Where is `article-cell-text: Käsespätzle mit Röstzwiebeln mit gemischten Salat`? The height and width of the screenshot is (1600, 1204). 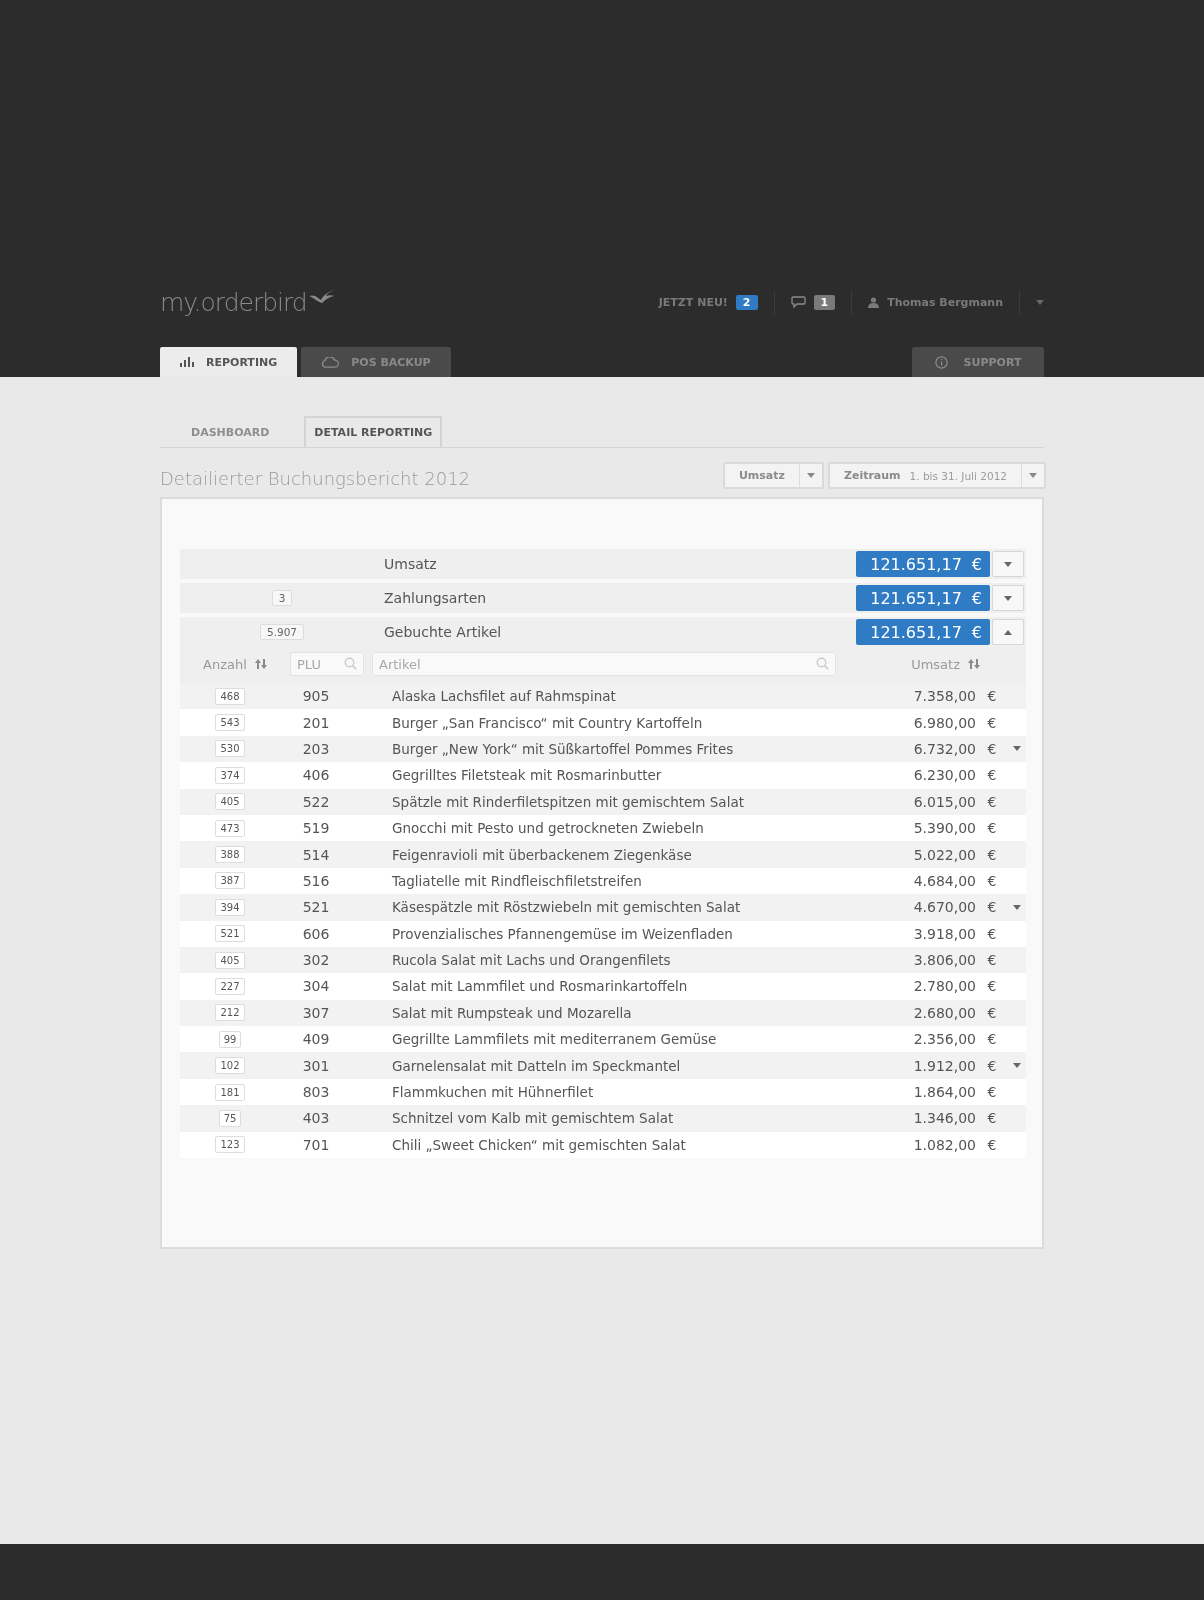 article-cell-text: Käsespätzle mit Röstzwiebeln mit gemischten Salat is located at coordinates (567, 907).